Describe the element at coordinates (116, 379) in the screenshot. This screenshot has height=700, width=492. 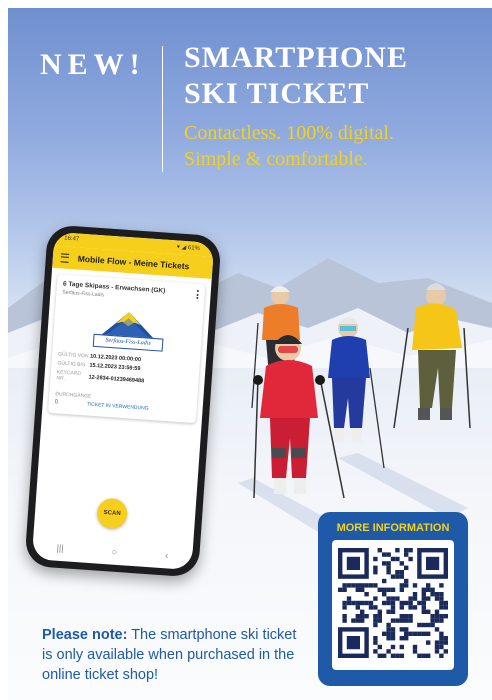
I see `row-value: 12-2834-01239469488` at that location.